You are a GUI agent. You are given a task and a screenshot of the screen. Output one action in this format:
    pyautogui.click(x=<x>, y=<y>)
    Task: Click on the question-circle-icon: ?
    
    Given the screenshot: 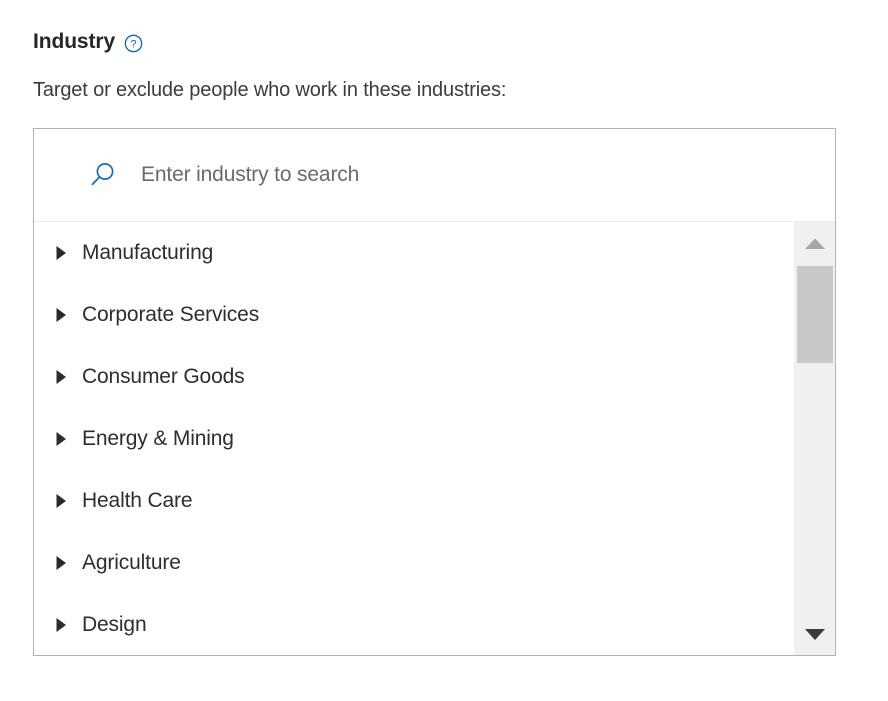 What is the action you would take?
    pyautogui.click(x=133, y=43)
    